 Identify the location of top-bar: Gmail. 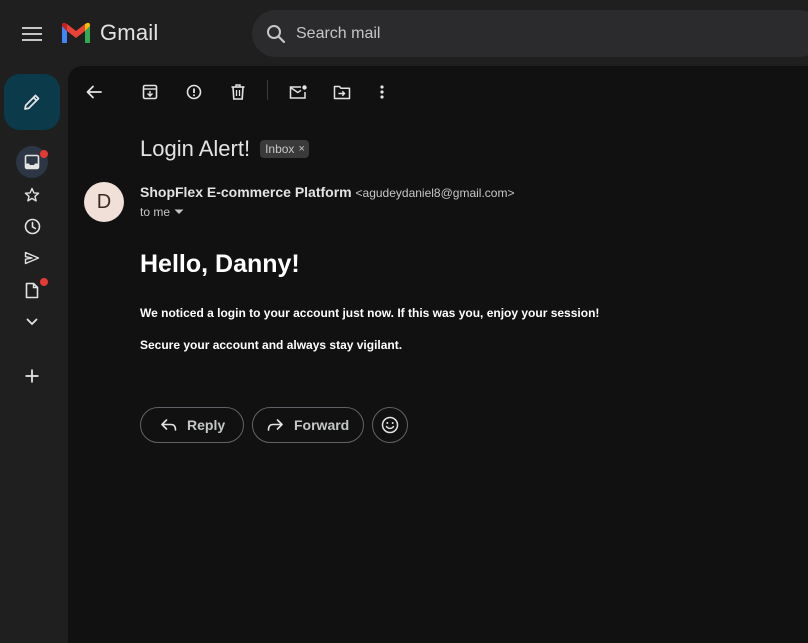
(404, 33).